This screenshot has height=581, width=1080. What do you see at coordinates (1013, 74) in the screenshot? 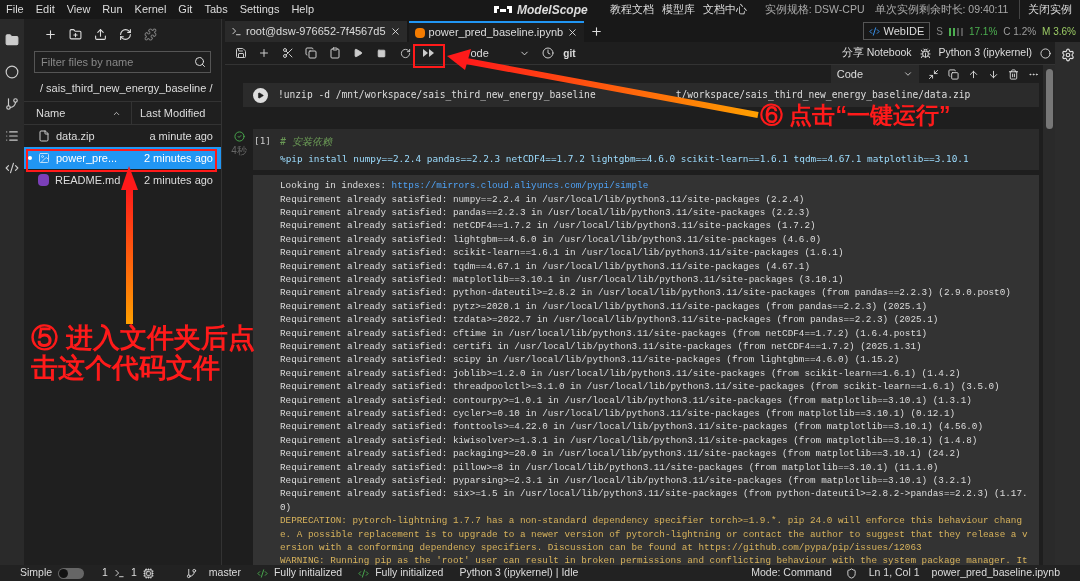
I see `delete-icon` at bounding box center [1013, 74].